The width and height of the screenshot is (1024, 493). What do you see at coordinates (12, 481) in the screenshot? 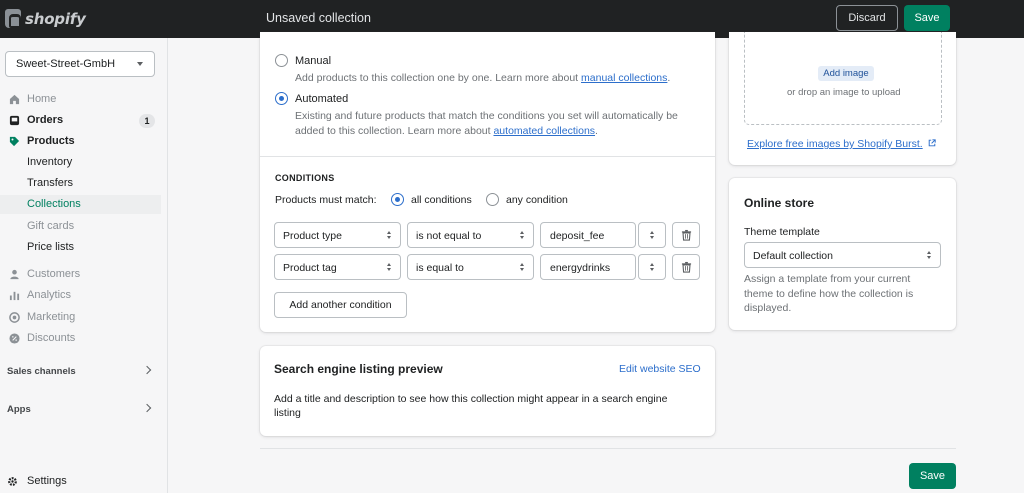
I see `gear-icon` at bounding box center [12, 481].